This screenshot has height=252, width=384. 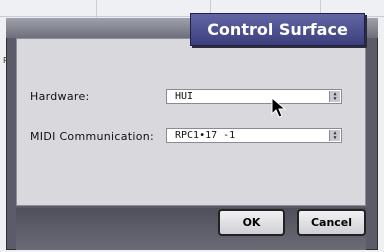 What do you see at coordinates (254, 135) in the screenshot?
I see `midi-communication-select: RPC1•17 -1 ▲ ▼` at bounding box center [254, 135].